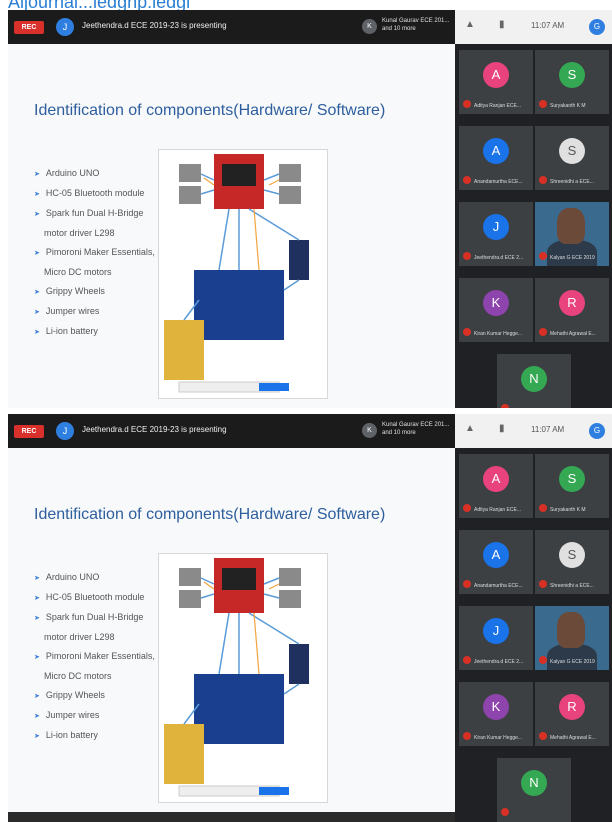 The width and height of the screenshot is (612, 822). Describe the element at coordinates (571, 226) in the screenshot. I see `participant-video` at that location.